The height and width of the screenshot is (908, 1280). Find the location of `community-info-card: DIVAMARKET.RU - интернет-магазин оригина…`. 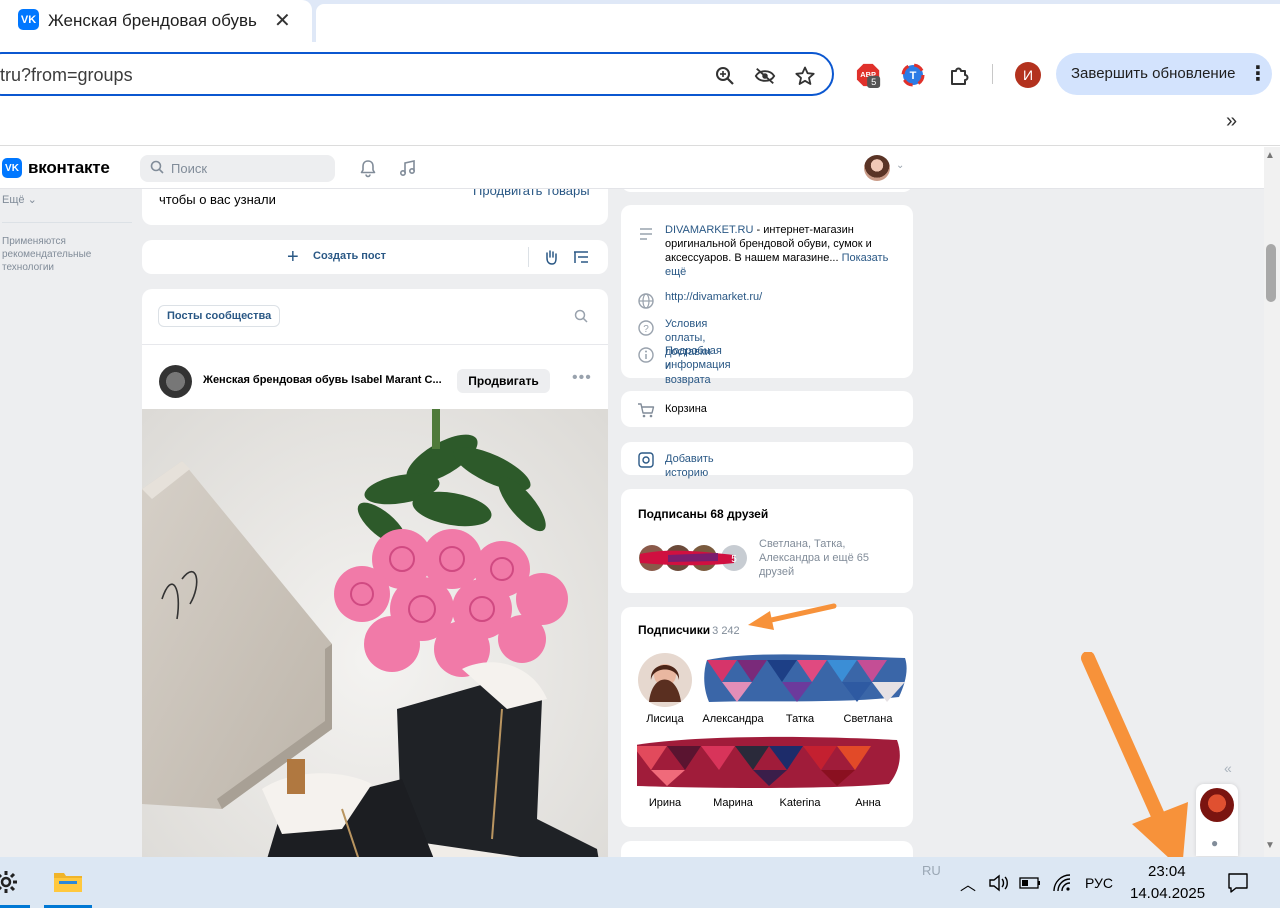

community-info-card: DIVAMARKET.RU - интернет-магазин оригина… is located at coordinates (767, 295).